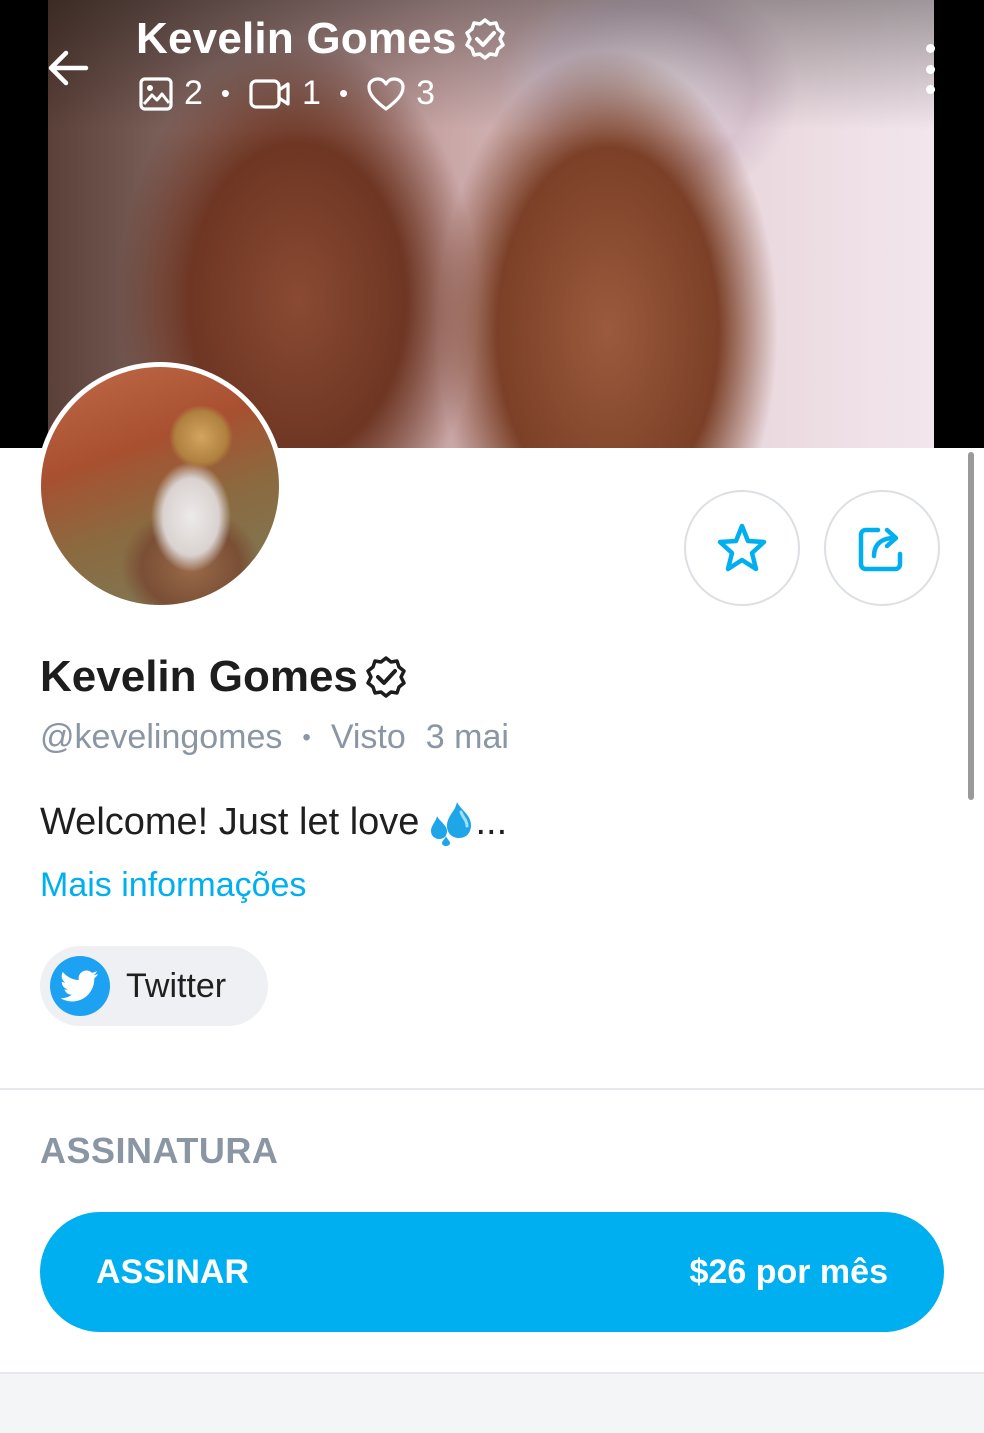 Image resolution: width=984 pixels, height=1433 pixels. Describe the element at coordinates (930, 48) in the screenshot. I see `more-vertical-icon` at that location.